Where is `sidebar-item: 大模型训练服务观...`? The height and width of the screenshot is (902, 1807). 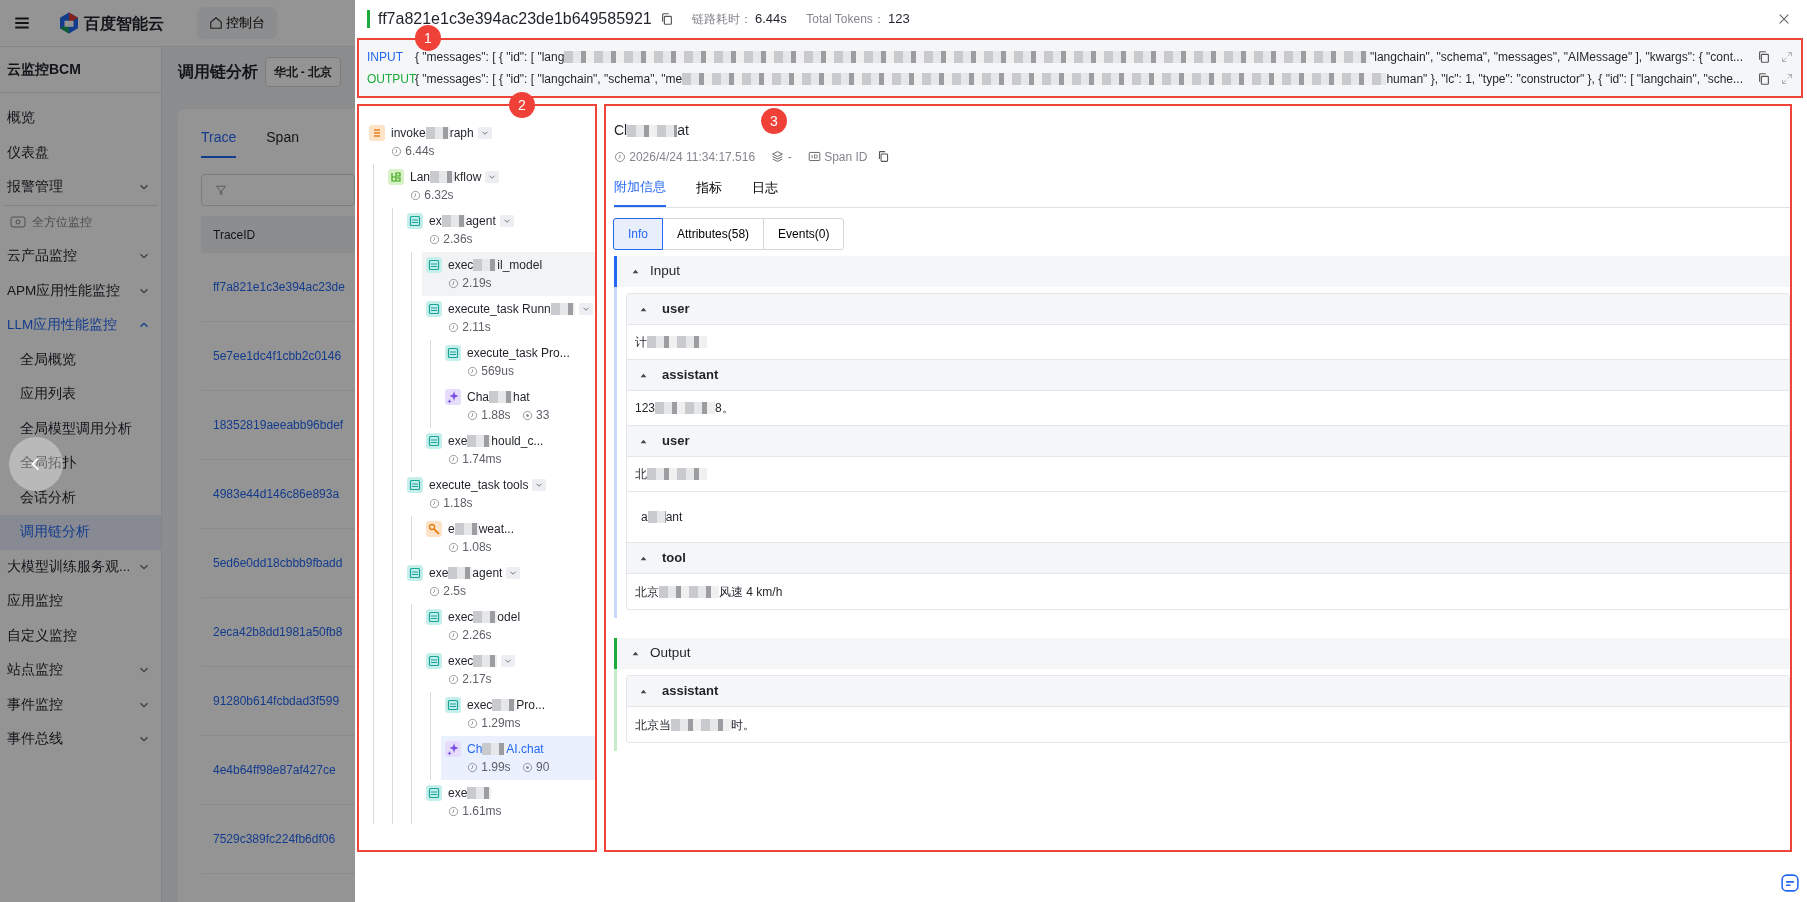 sidebar-item: 大模型训练服务观... is located at coordinates (80, 566).